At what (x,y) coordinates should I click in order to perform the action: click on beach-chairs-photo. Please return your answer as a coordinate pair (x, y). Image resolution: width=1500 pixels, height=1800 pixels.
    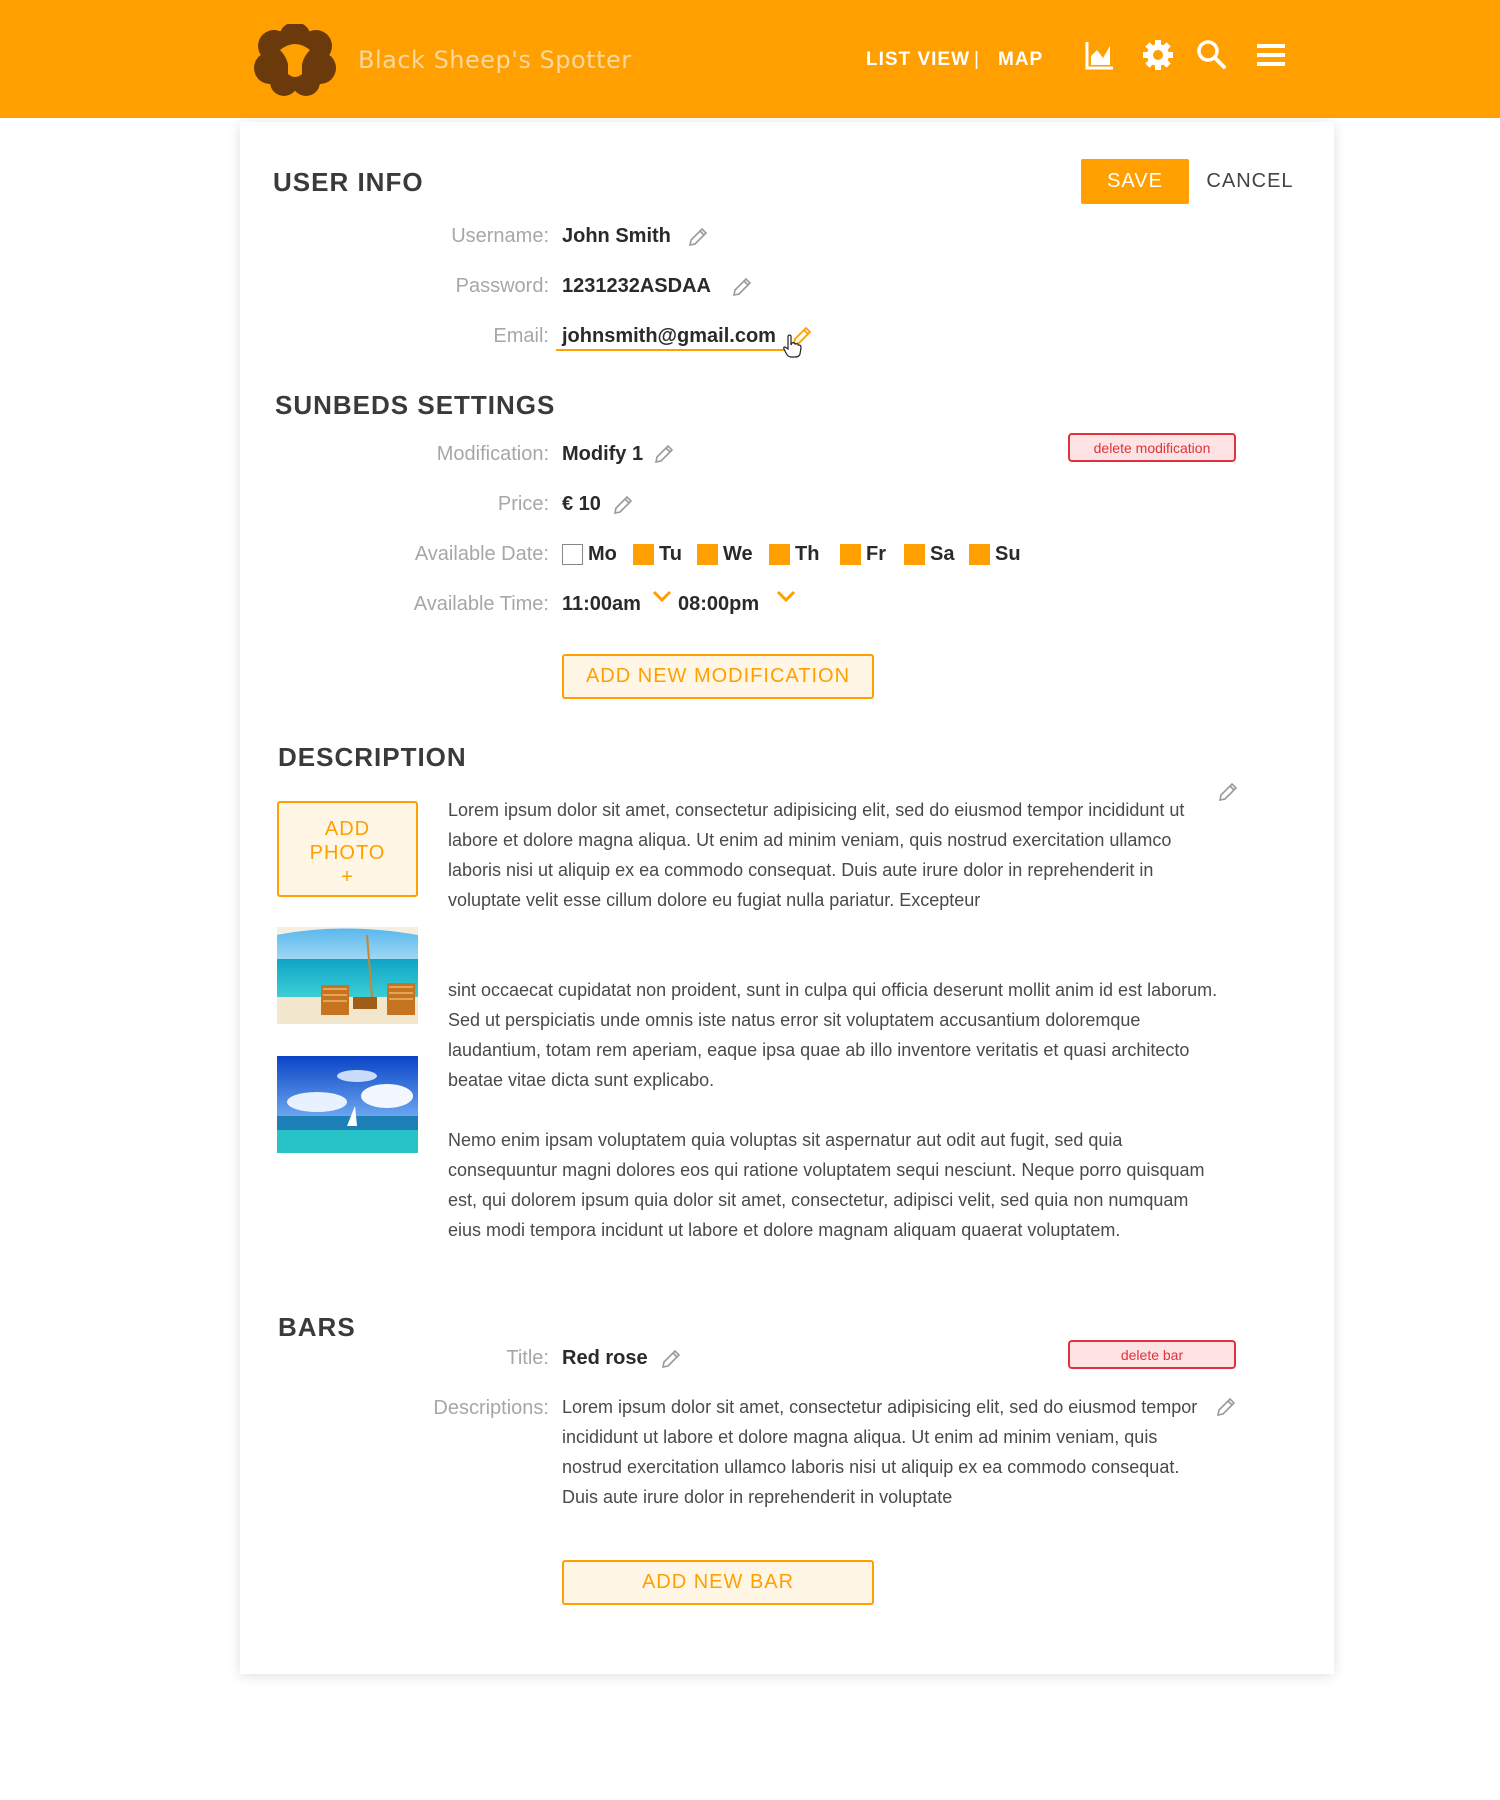
    Looking at the image, I should click on (347, 975).